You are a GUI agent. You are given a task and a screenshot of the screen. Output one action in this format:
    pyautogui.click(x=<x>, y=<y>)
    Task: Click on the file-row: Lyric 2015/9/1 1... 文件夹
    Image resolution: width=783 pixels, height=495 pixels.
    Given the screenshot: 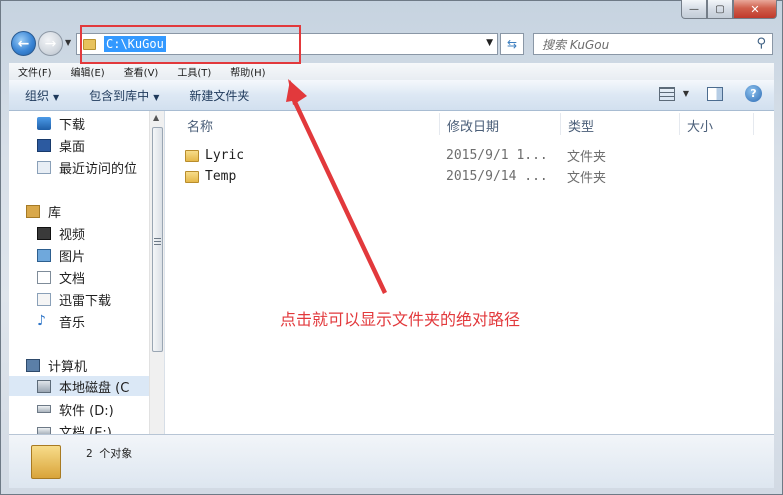 What is the action you would take?
    pyautogui.click(x=469, y=155)
    